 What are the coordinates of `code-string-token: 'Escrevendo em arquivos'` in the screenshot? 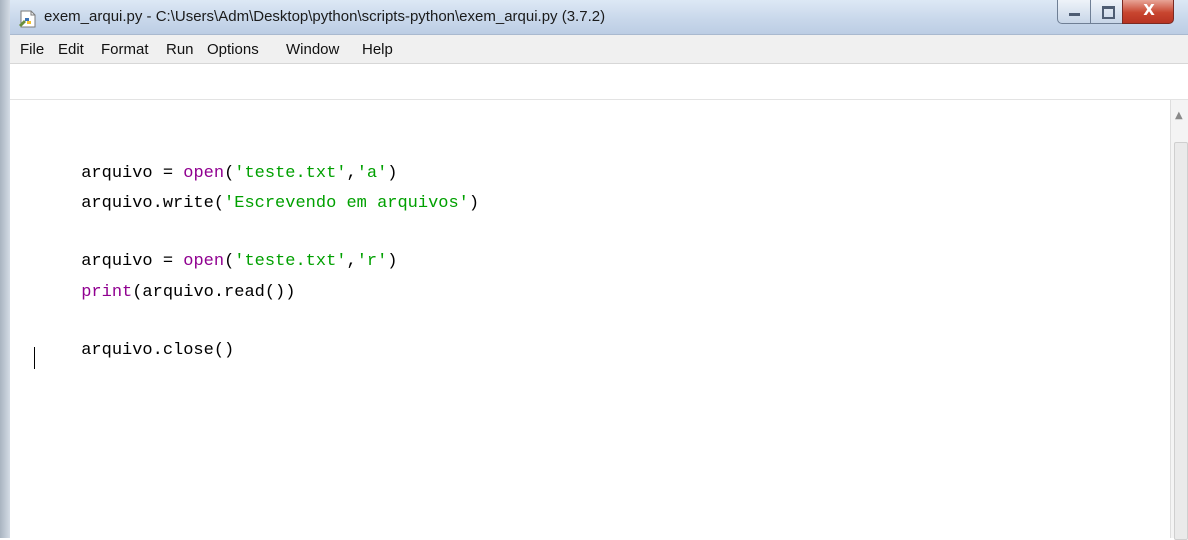 It's located at (346, 203).